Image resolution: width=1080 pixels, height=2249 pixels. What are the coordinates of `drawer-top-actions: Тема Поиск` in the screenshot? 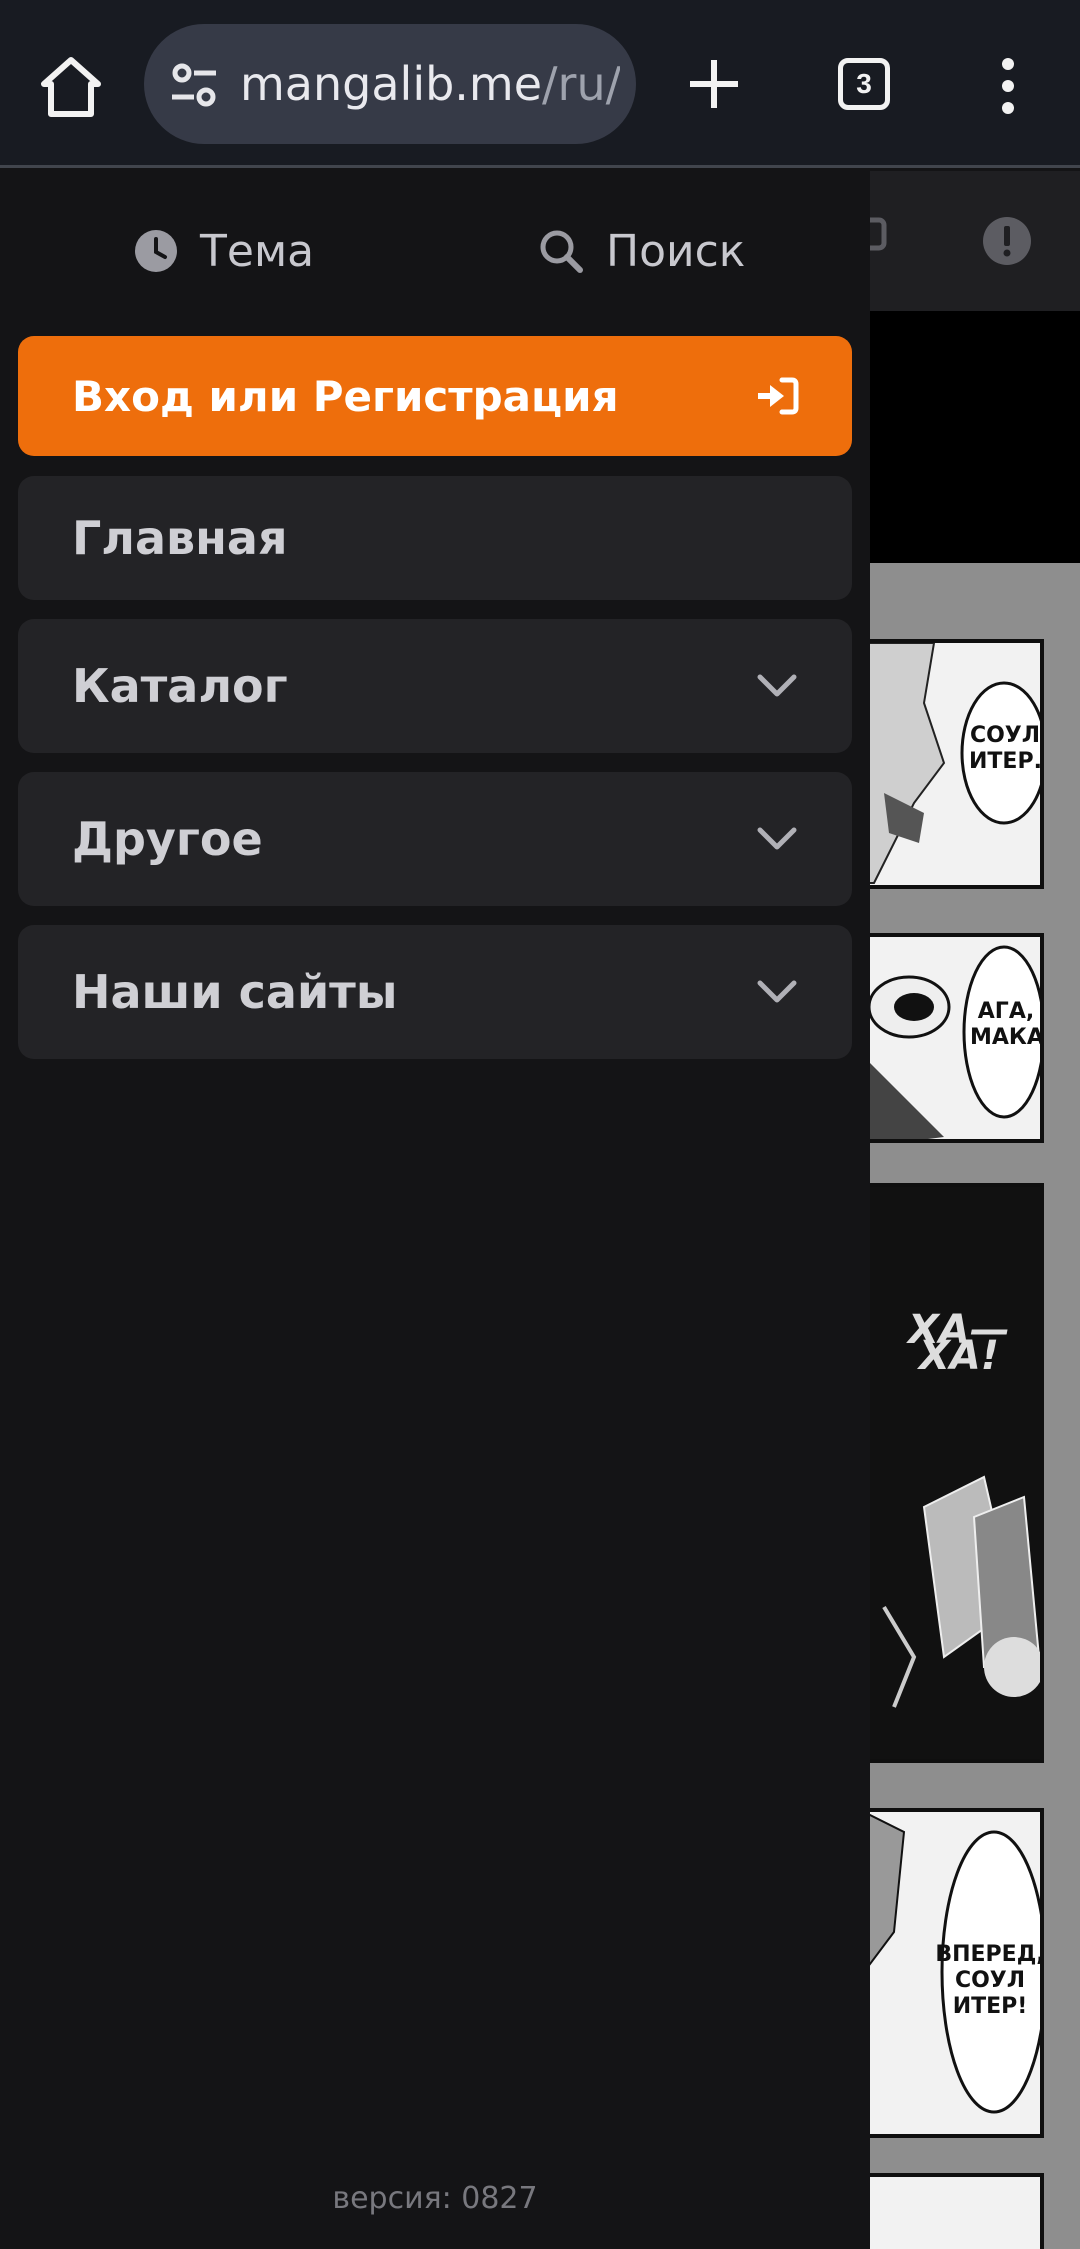 It's located at (435, 251).